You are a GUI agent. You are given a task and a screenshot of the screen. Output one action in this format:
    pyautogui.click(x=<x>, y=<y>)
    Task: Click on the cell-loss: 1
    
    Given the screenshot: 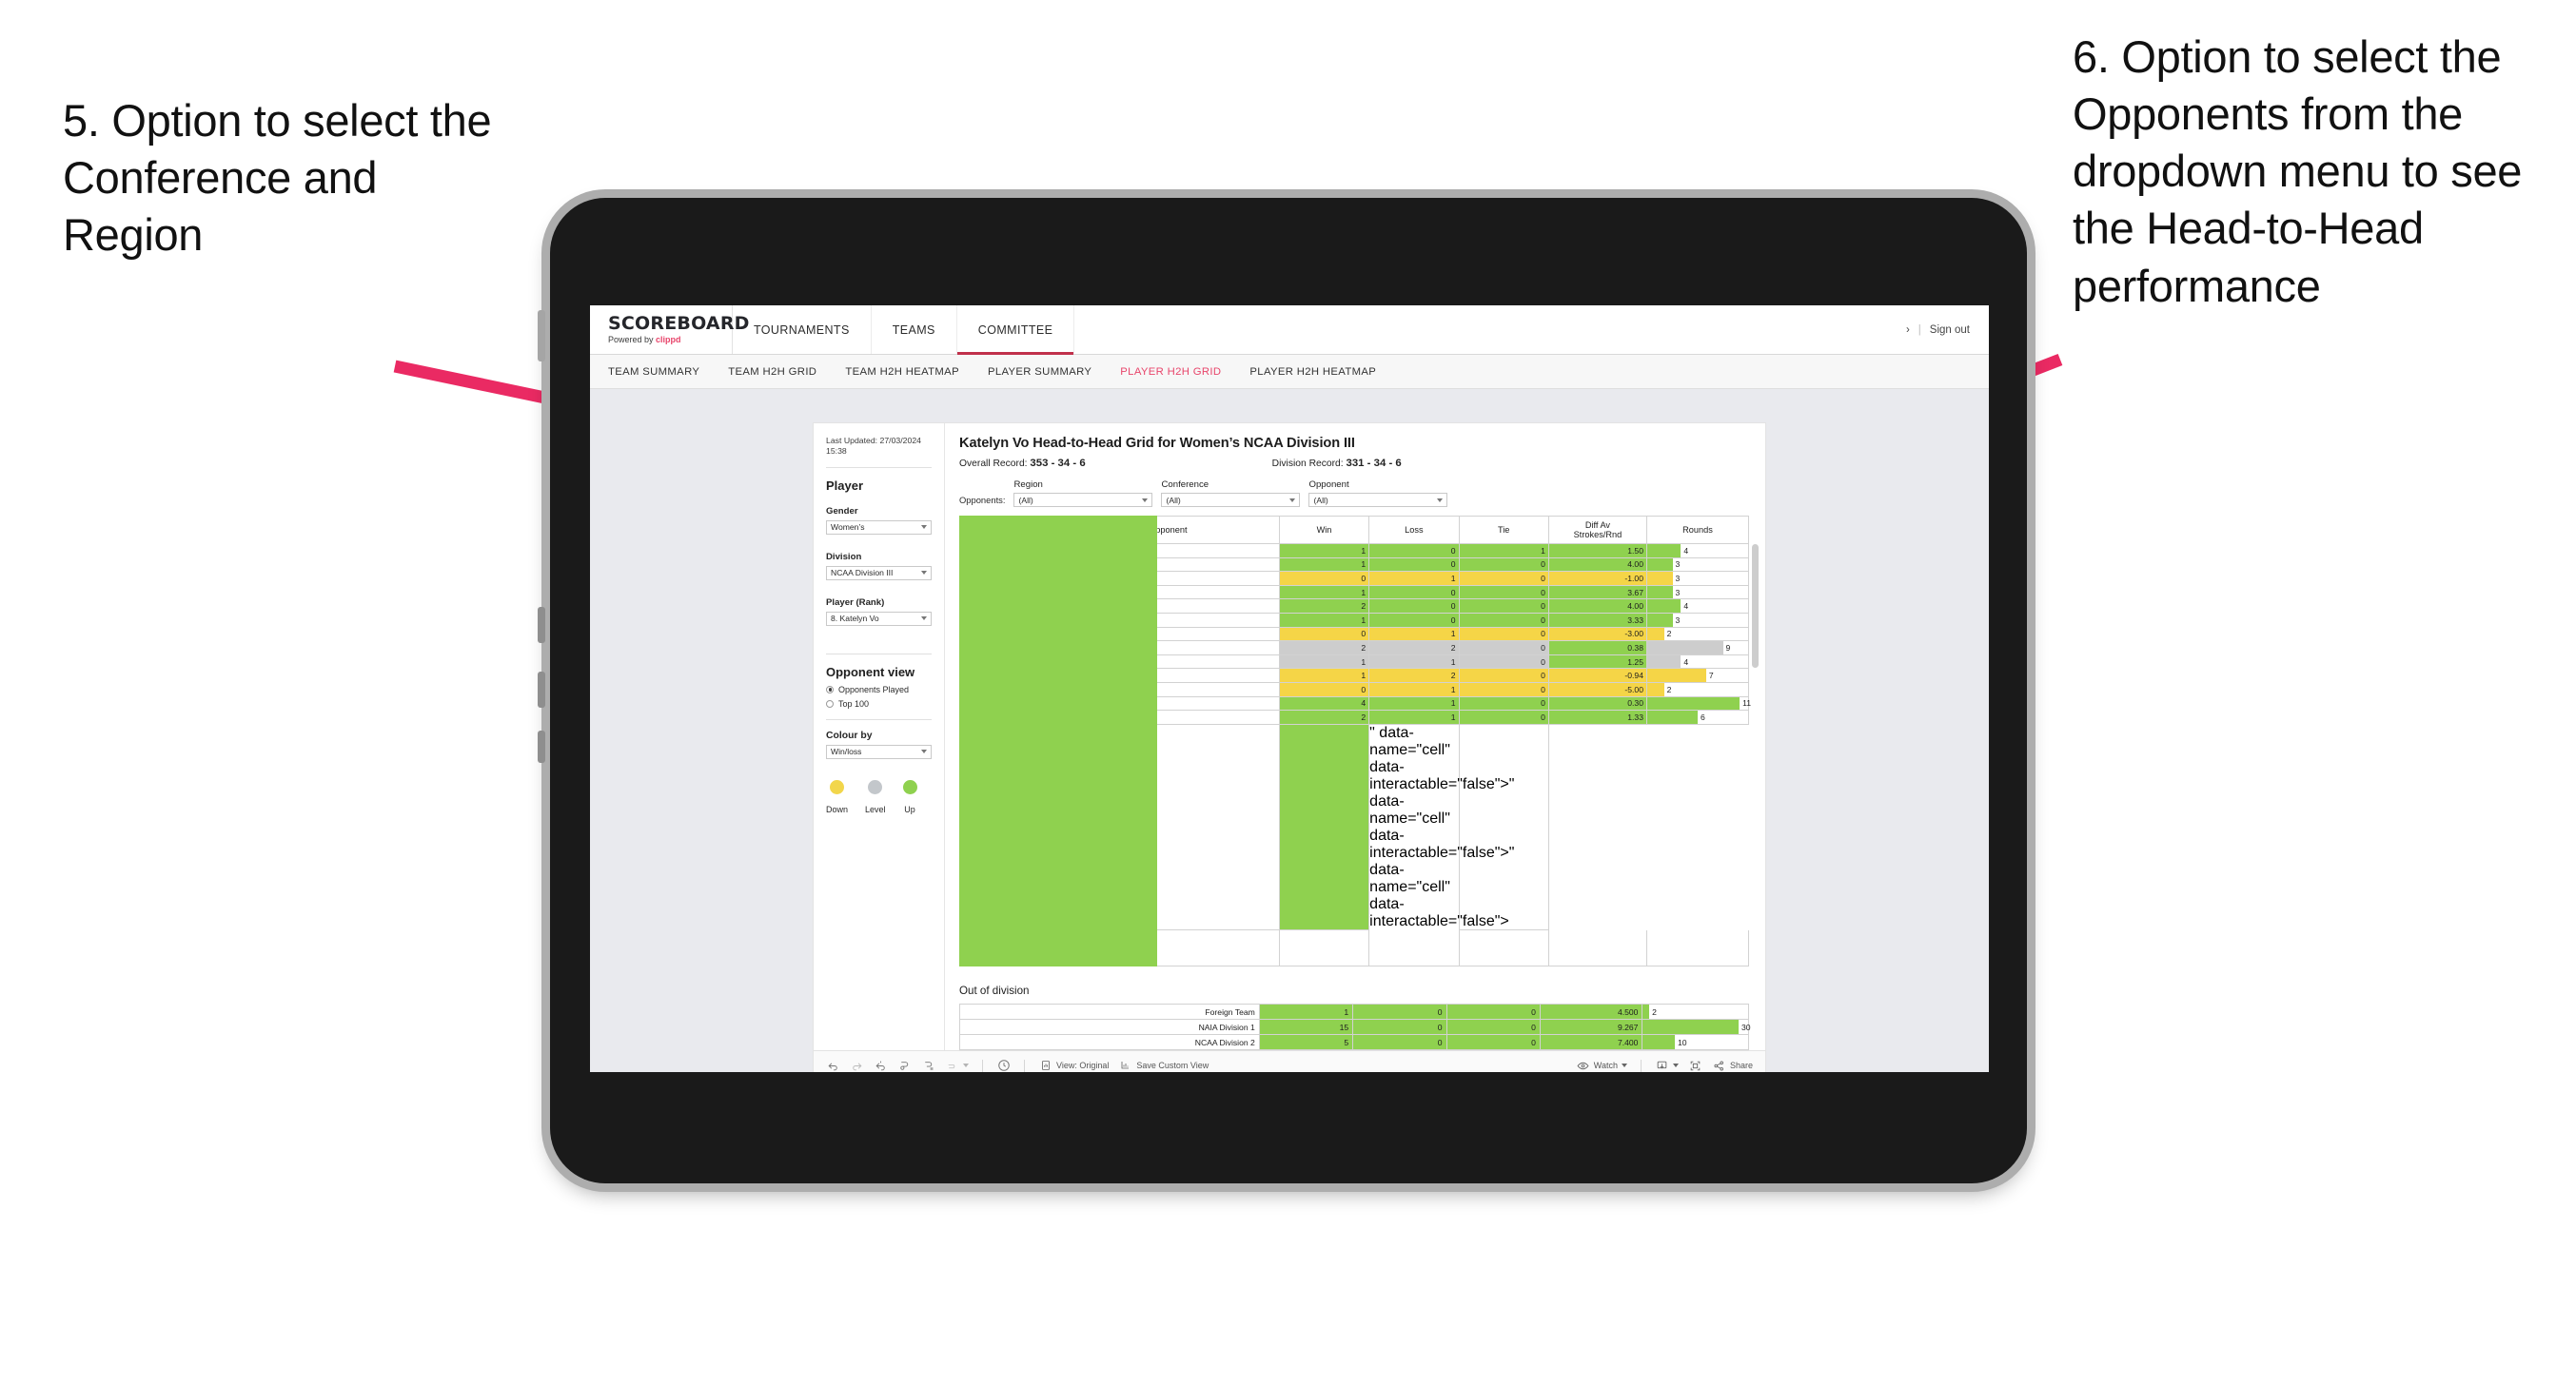 What is the action you would take?
    pyautogui.click(x=1414, y=717)
    